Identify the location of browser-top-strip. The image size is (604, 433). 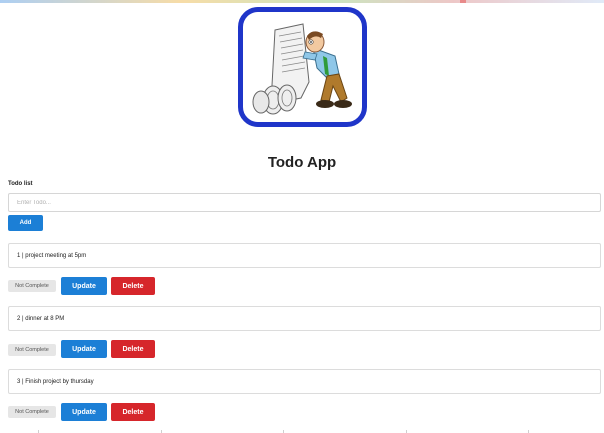
(302, 1).